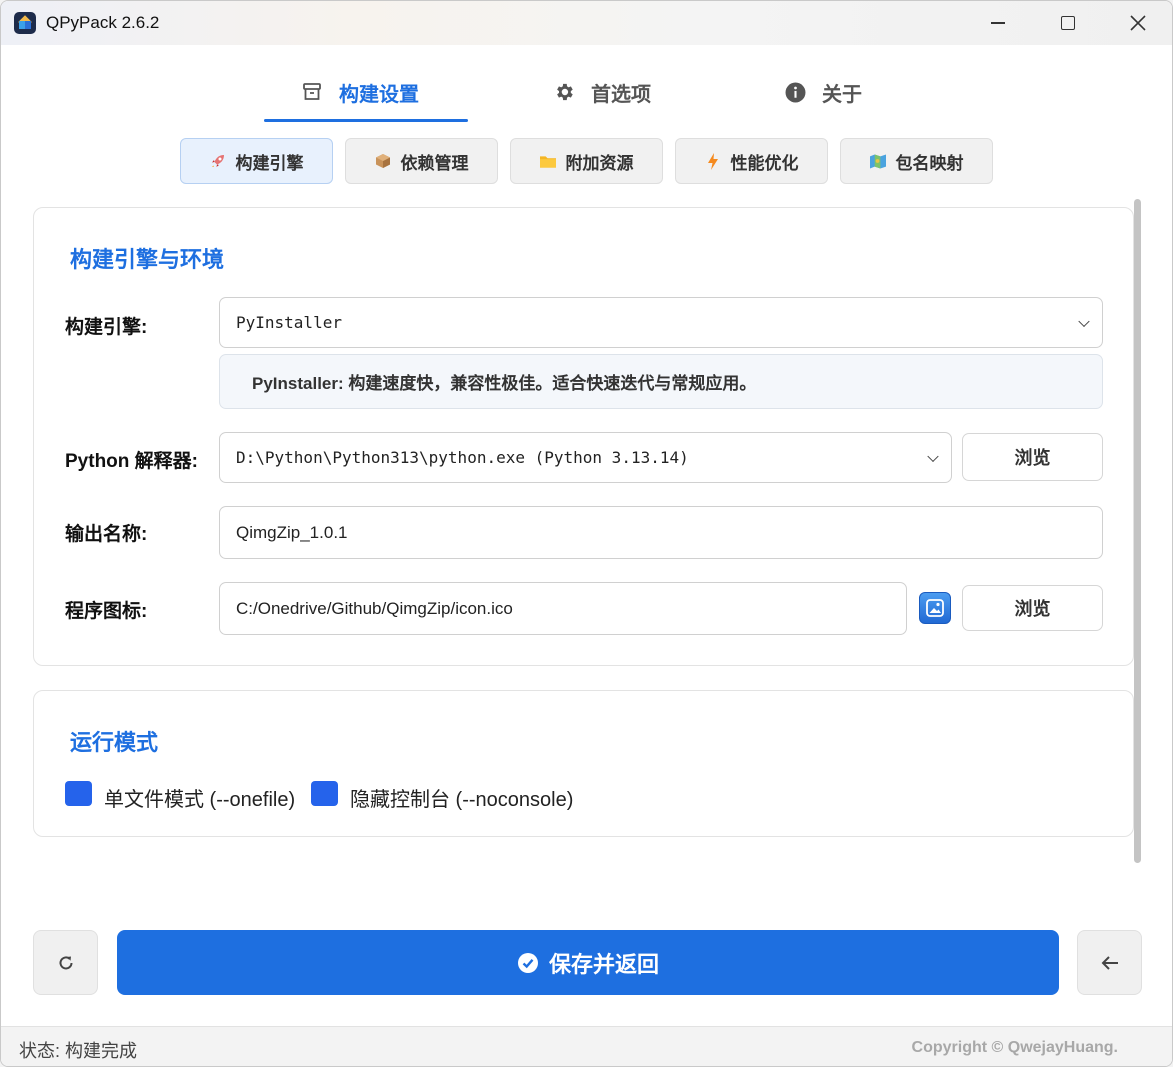 The height and width of the screenshot is (1067, 1173). What do you see at coordinates (1032, 608) in the screenshot?
I see `browse-icon-button: 浏览` at bounding box center [1032, 608].